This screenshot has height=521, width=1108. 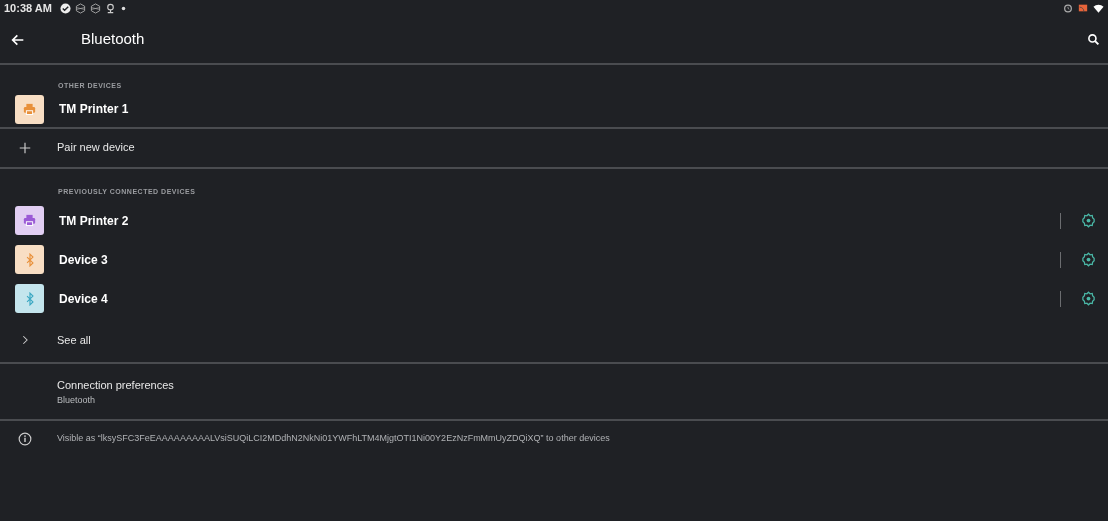 What do you see at coordinates (1068, 8) in the screenshot?
I see `alarm-icon` at bounding box center [1068, 8].